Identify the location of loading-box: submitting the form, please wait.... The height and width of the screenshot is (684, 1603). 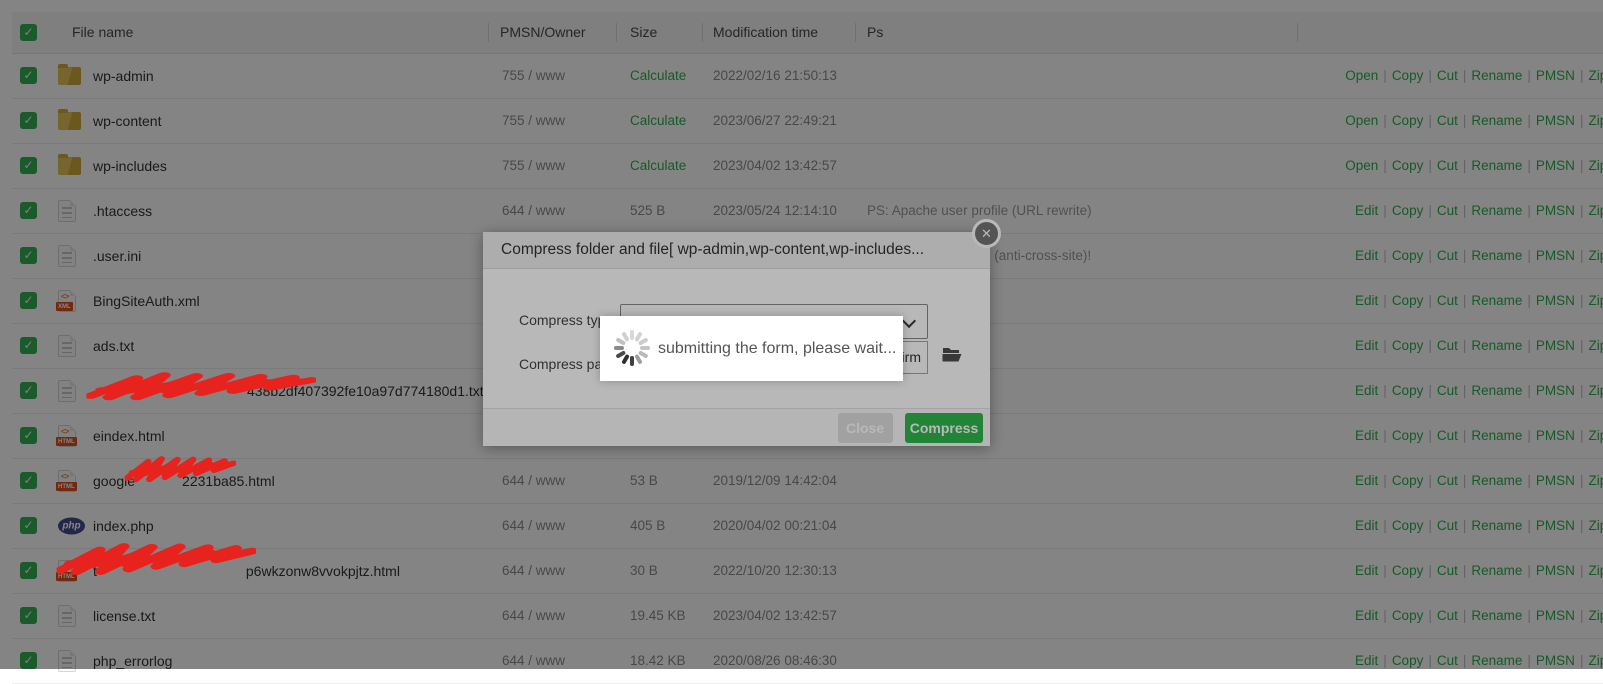
(751, 348).